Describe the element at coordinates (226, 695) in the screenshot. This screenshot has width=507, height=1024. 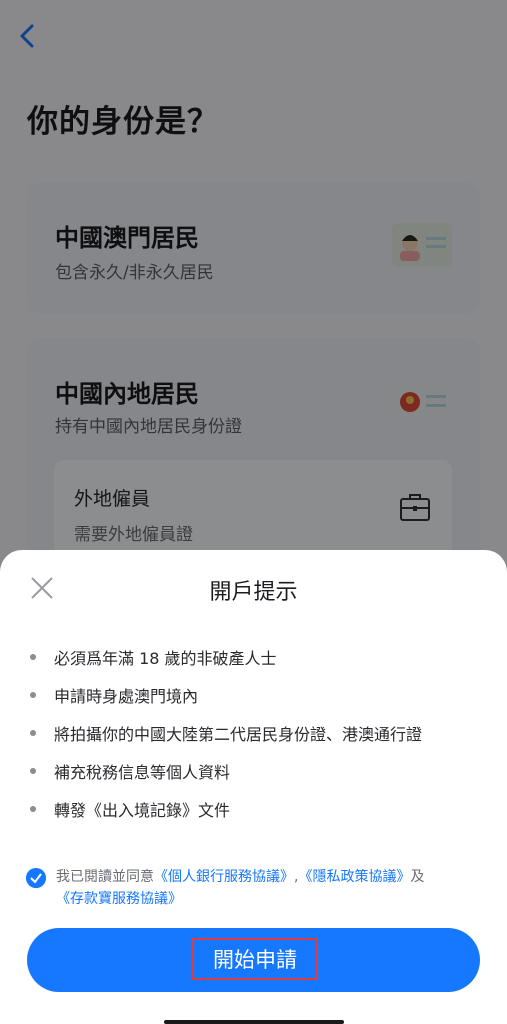
I see `list-item: 申請時身處澳門境內` at that location.